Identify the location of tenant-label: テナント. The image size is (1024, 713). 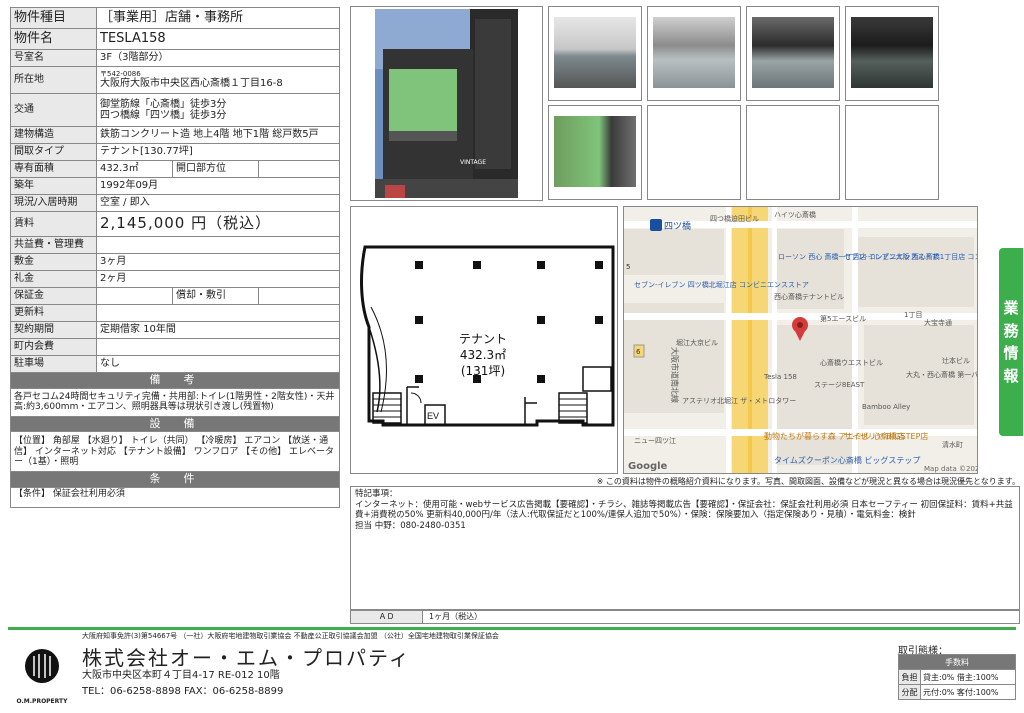
(483, 339).